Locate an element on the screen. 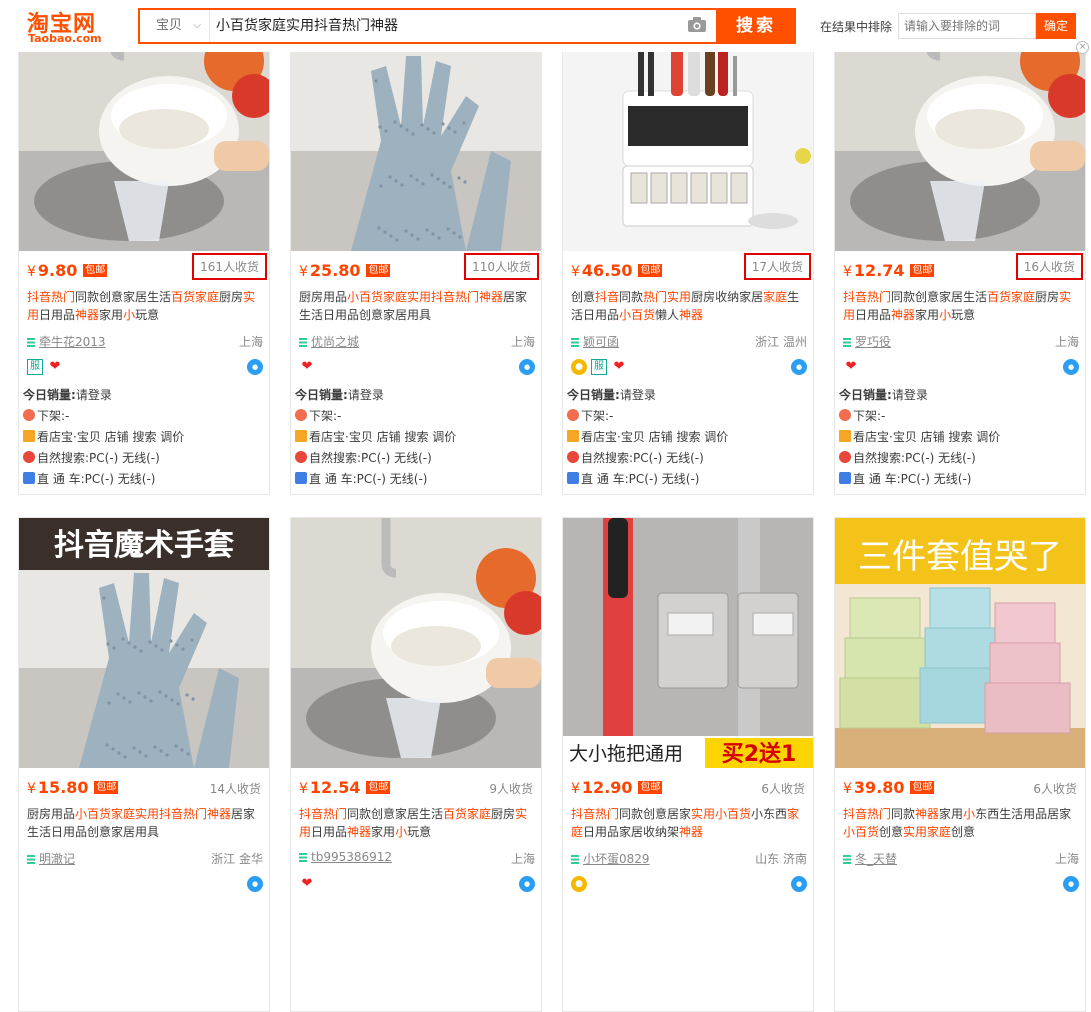  title-segment: 小 is located at coordinates (401, 832).